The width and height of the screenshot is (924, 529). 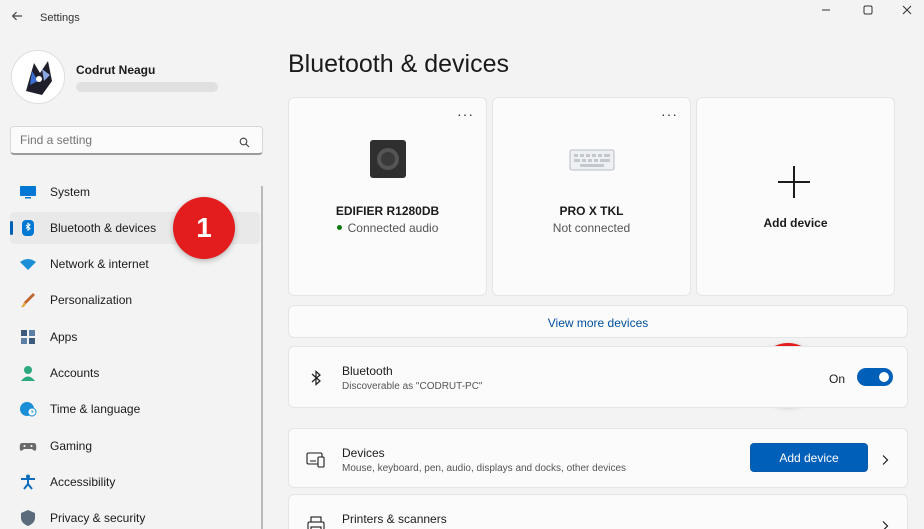 I want to click on nav-label: Privacy & security, so click(x=98, y=518).